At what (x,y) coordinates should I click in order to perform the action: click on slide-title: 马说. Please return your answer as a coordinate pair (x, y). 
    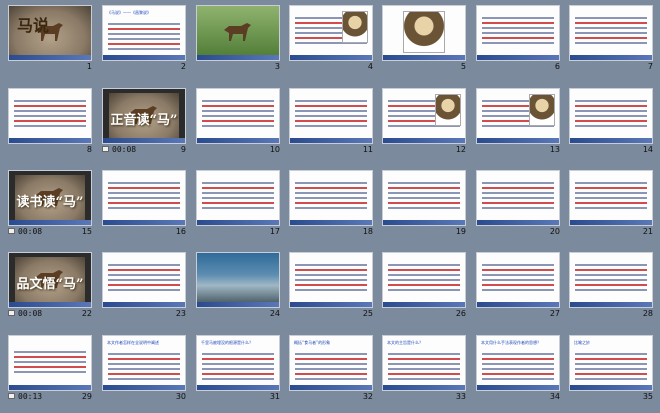
    Looking at the image, I should click on (33, 25).